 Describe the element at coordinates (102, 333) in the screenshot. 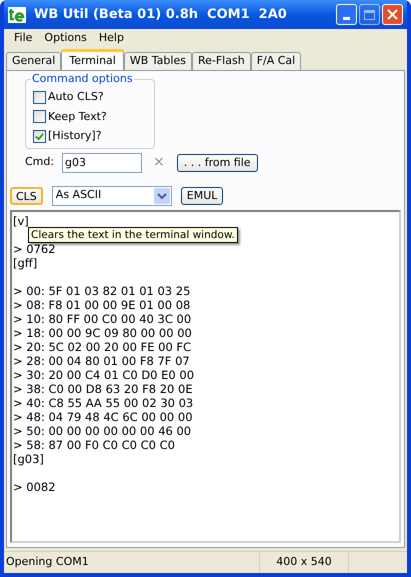

I see `terminal-line: > 18: 00 00 9C 09 80 00 00 00` at that location.